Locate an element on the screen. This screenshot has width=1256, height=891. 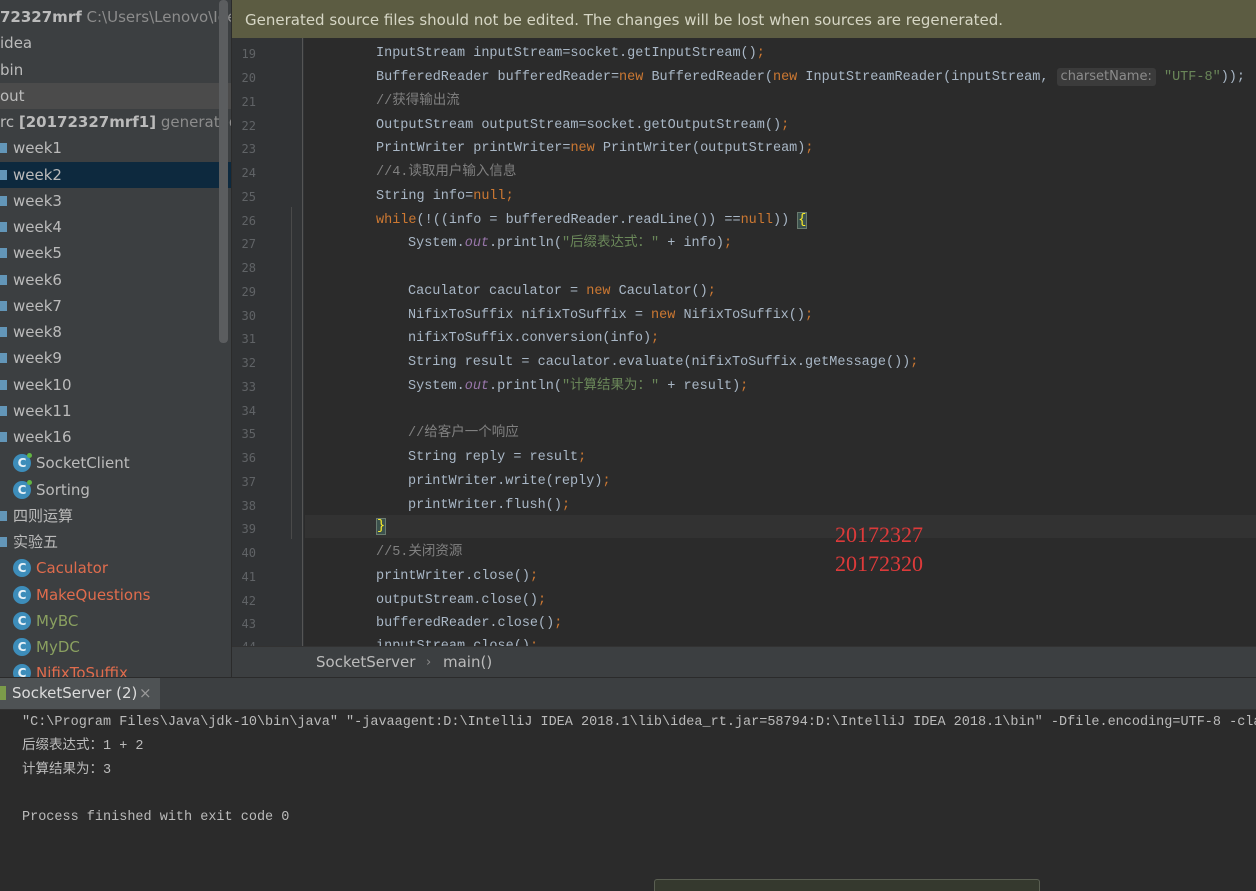
line-number: 38 is located at coordinates (248, 506).